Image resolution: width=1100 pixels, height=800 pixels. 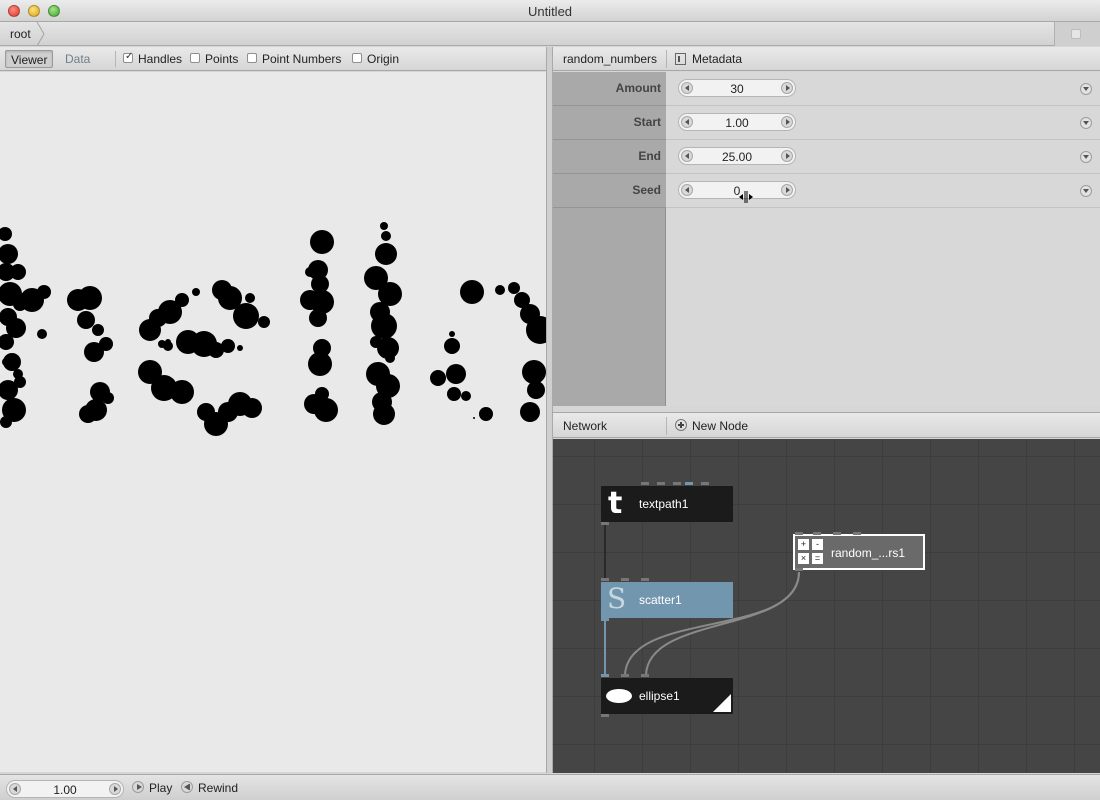 What do you see at coordinates (138, 787) in the screenshot?
I see `play-icon` at bounding box center [138, 787].